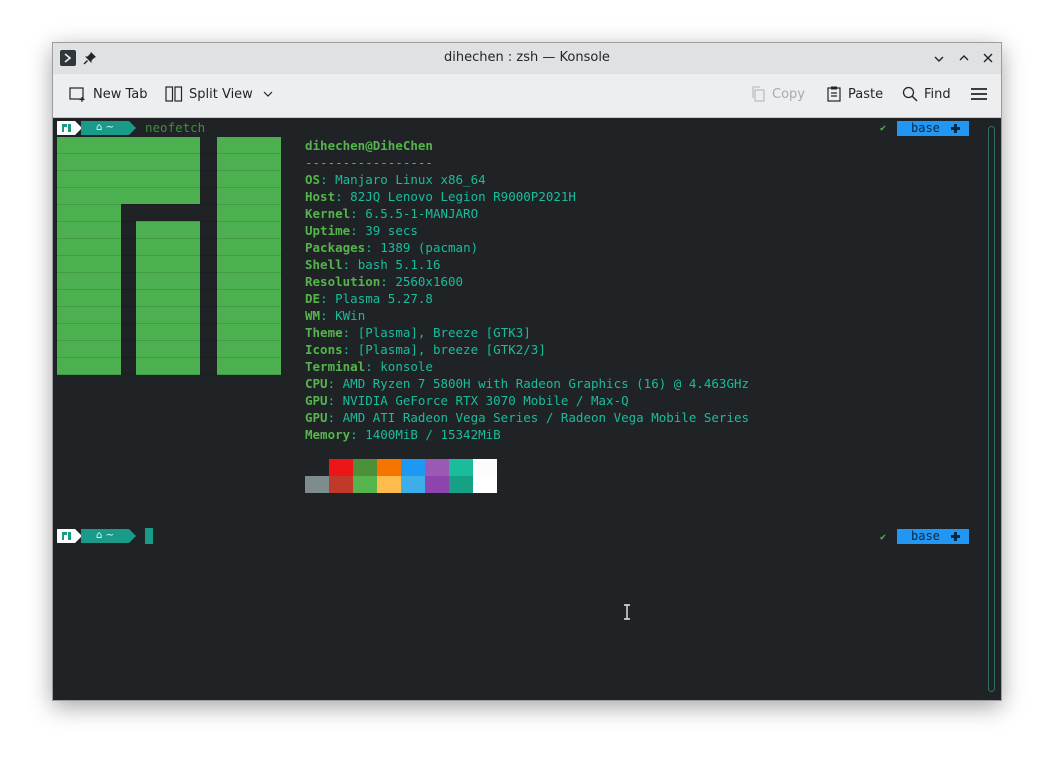 The height and width of the screenshot is (763, 1054). I want to click on copy-button: Copy, so click(777, 94).